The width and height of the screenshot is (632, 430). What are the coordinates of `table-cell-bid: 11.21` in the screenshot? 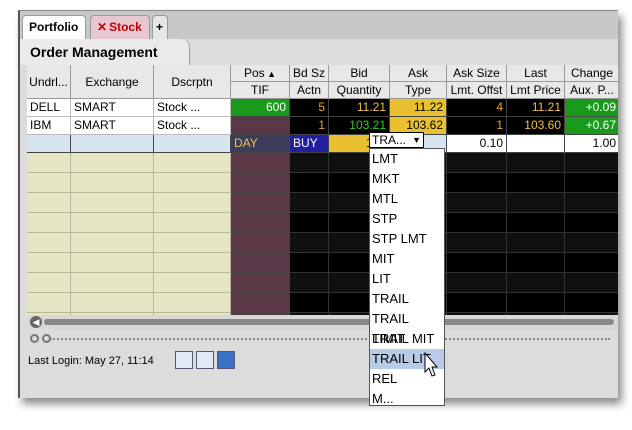 It's located at (359, 108).